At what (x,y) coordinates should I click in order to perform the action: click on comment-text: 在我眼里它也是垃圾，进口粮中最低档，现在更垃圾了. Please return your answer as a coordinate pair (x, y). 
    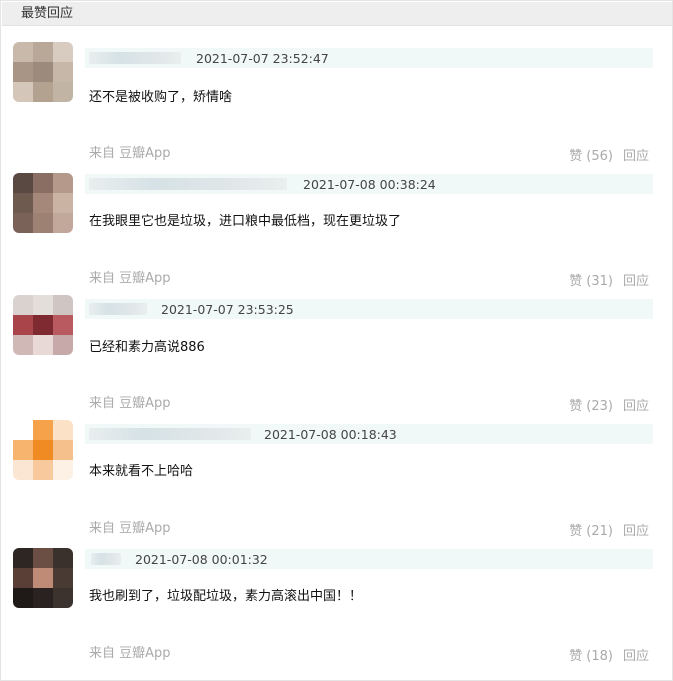
    Looking at the image, I should click on (245, 221).